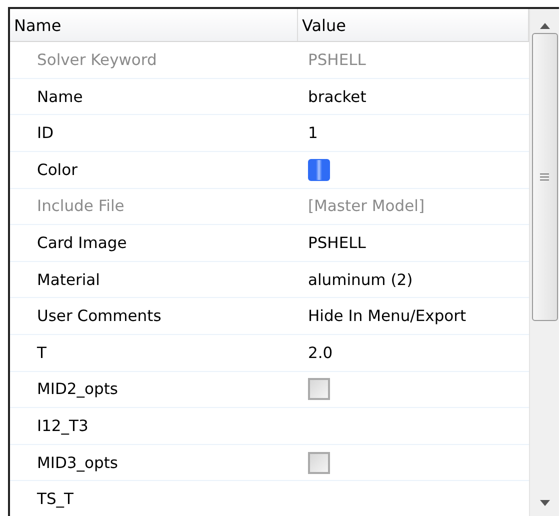 The height and width of the screenshot is (516, 560). What do you see at coordinates (68, 280) in the screenshot?
I see `property-name: Material` at bounding box center [68, 280].